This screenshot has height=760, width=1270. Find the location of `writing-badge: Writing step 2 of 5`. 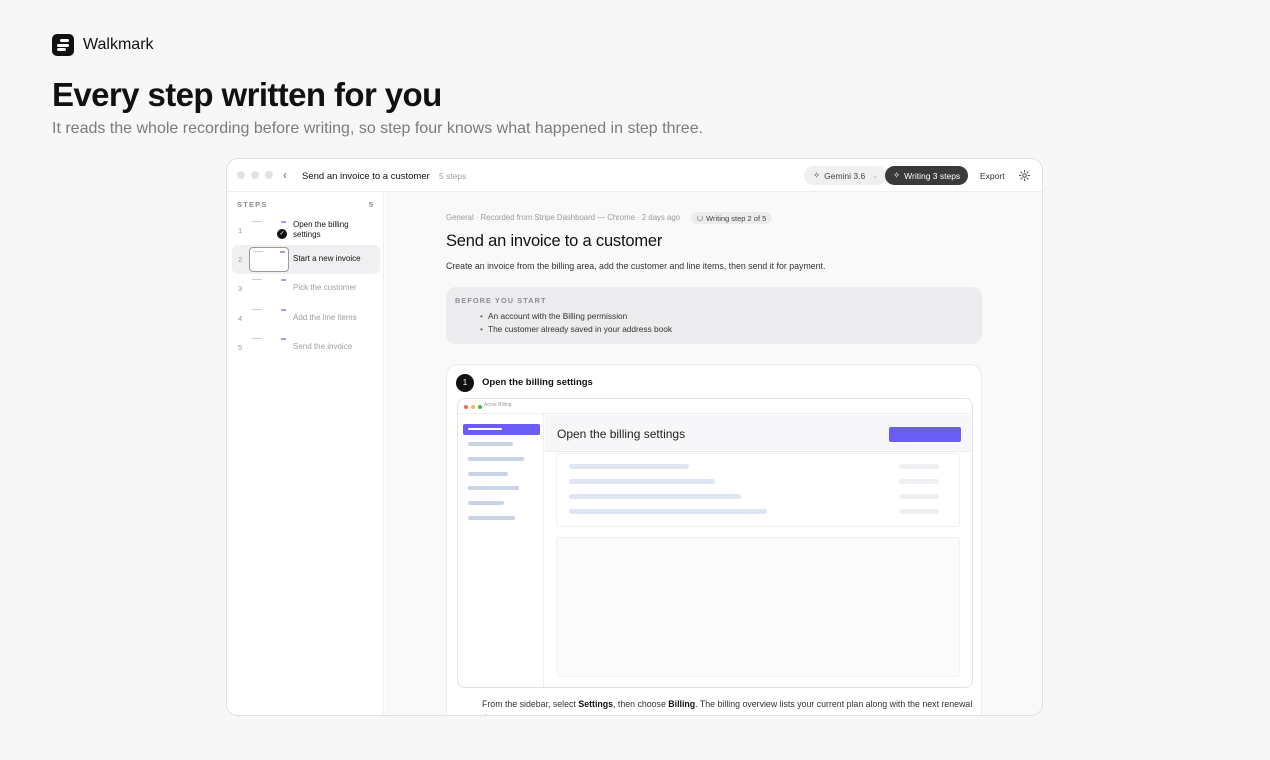

writing-badge: Writing step 2 of 5 is located at coordinates (732, 218).